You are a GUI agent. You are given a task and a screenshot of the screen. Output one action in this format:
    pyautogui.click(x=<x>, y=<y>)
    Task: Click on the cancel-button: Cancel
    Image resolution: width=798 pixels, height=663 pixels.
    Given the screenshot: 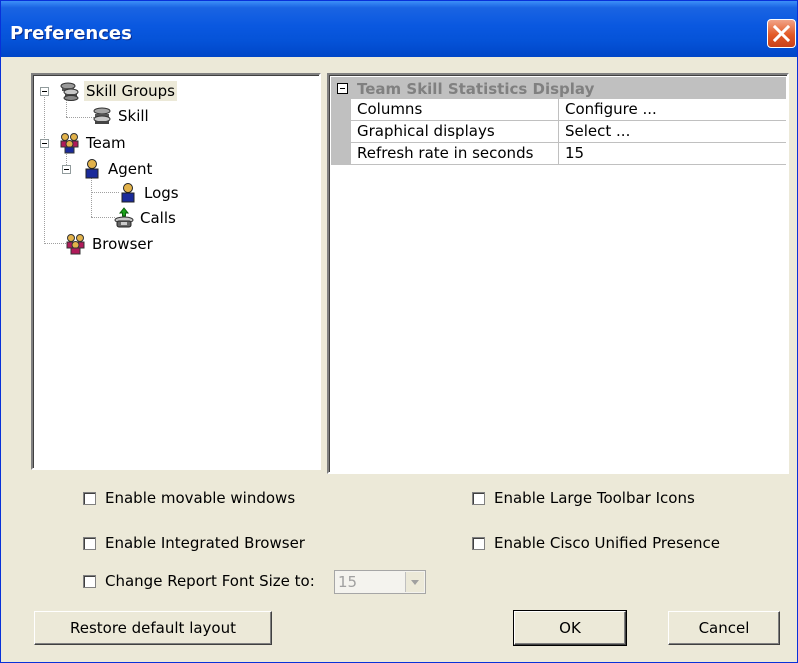 What is the action you would take?
    pyautogui.click(x=724, y=628)
    